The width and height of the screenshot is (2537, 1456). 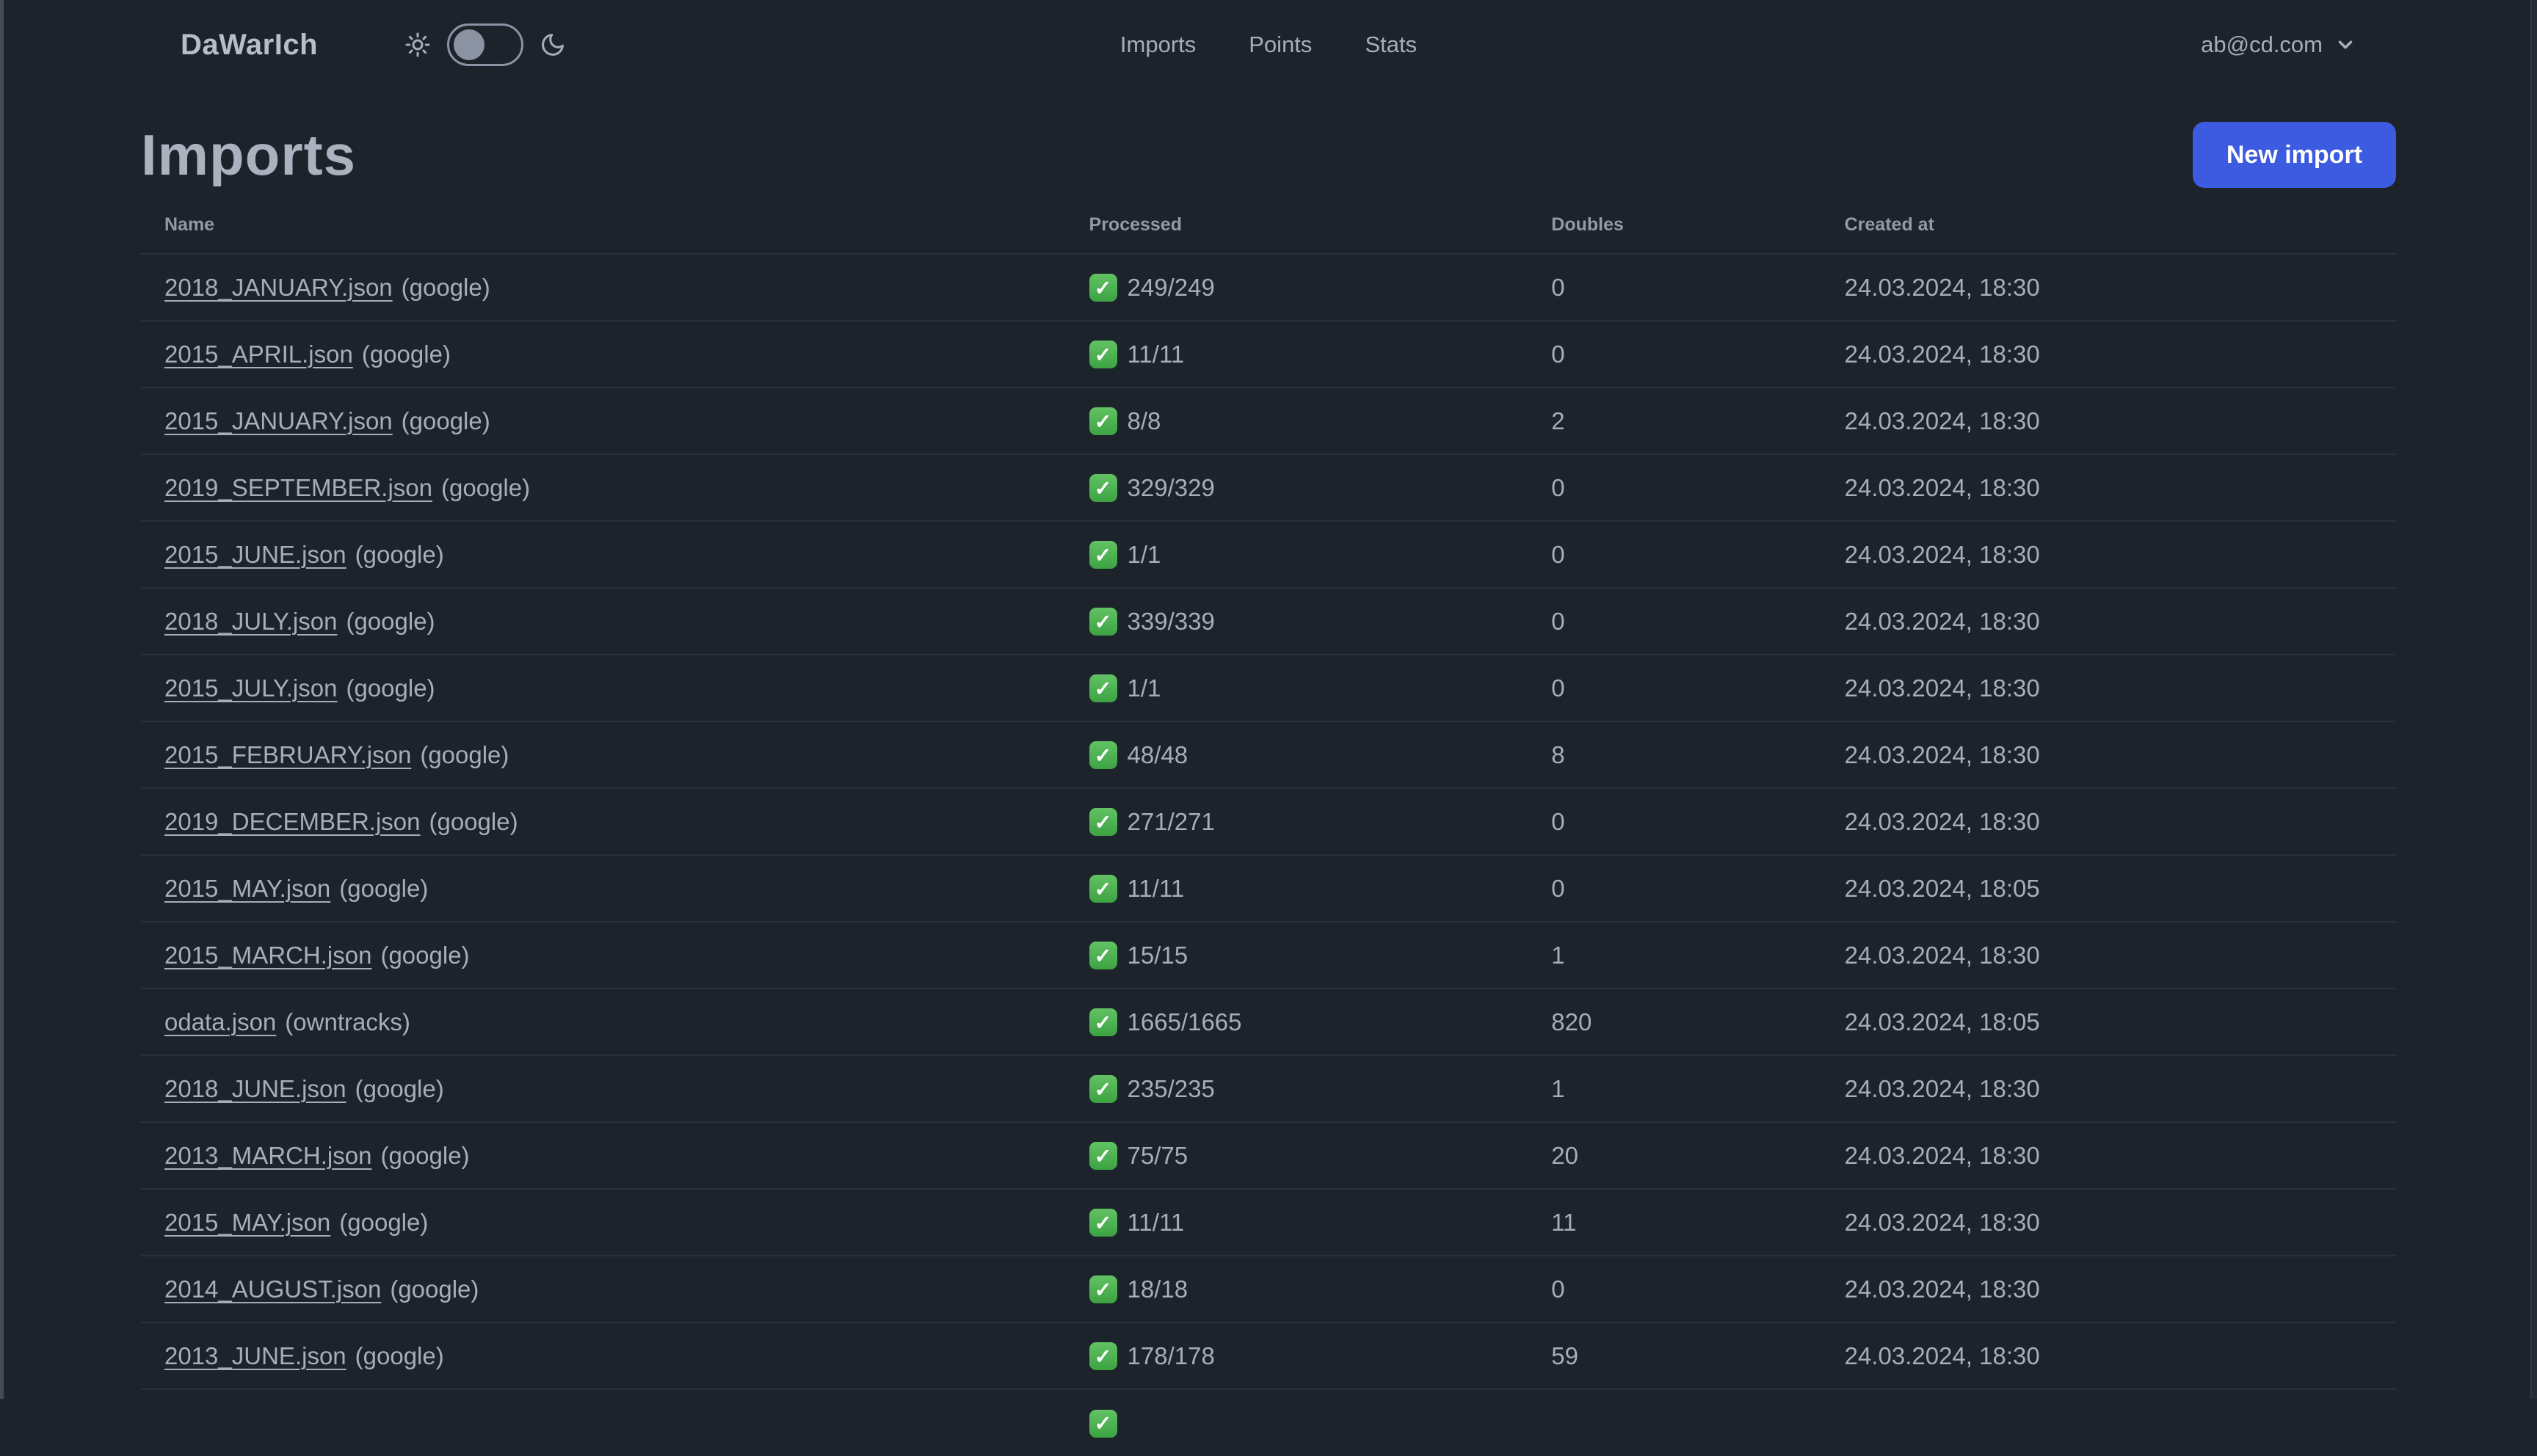 I want to click on import-file-link: 2014_AUGUST.json, so click(x=272, y=1289).